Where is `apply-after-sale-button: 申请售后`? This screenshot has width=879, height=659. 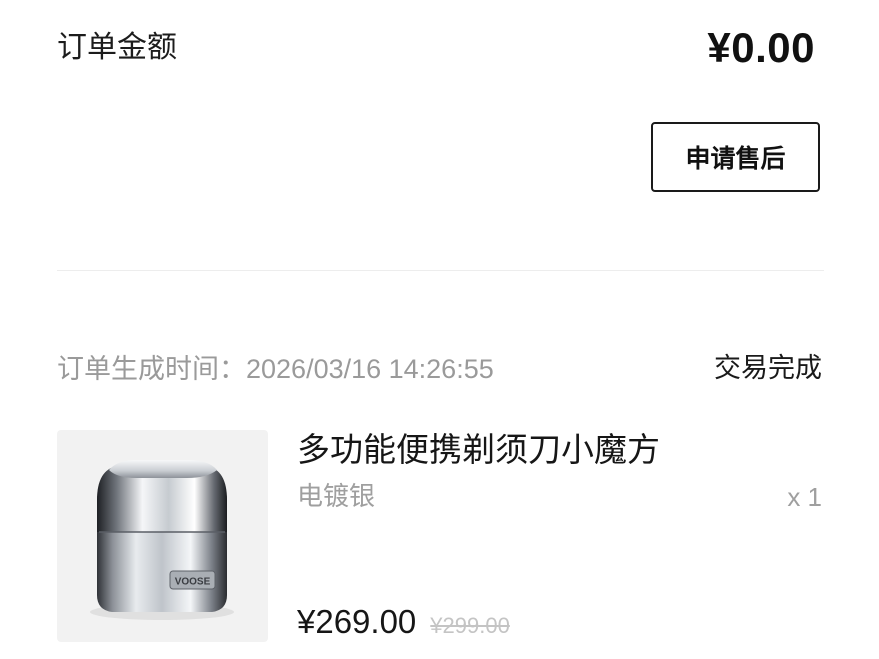 apply-after-sale-button: 申请售后 is located at coordinates (735, 157).